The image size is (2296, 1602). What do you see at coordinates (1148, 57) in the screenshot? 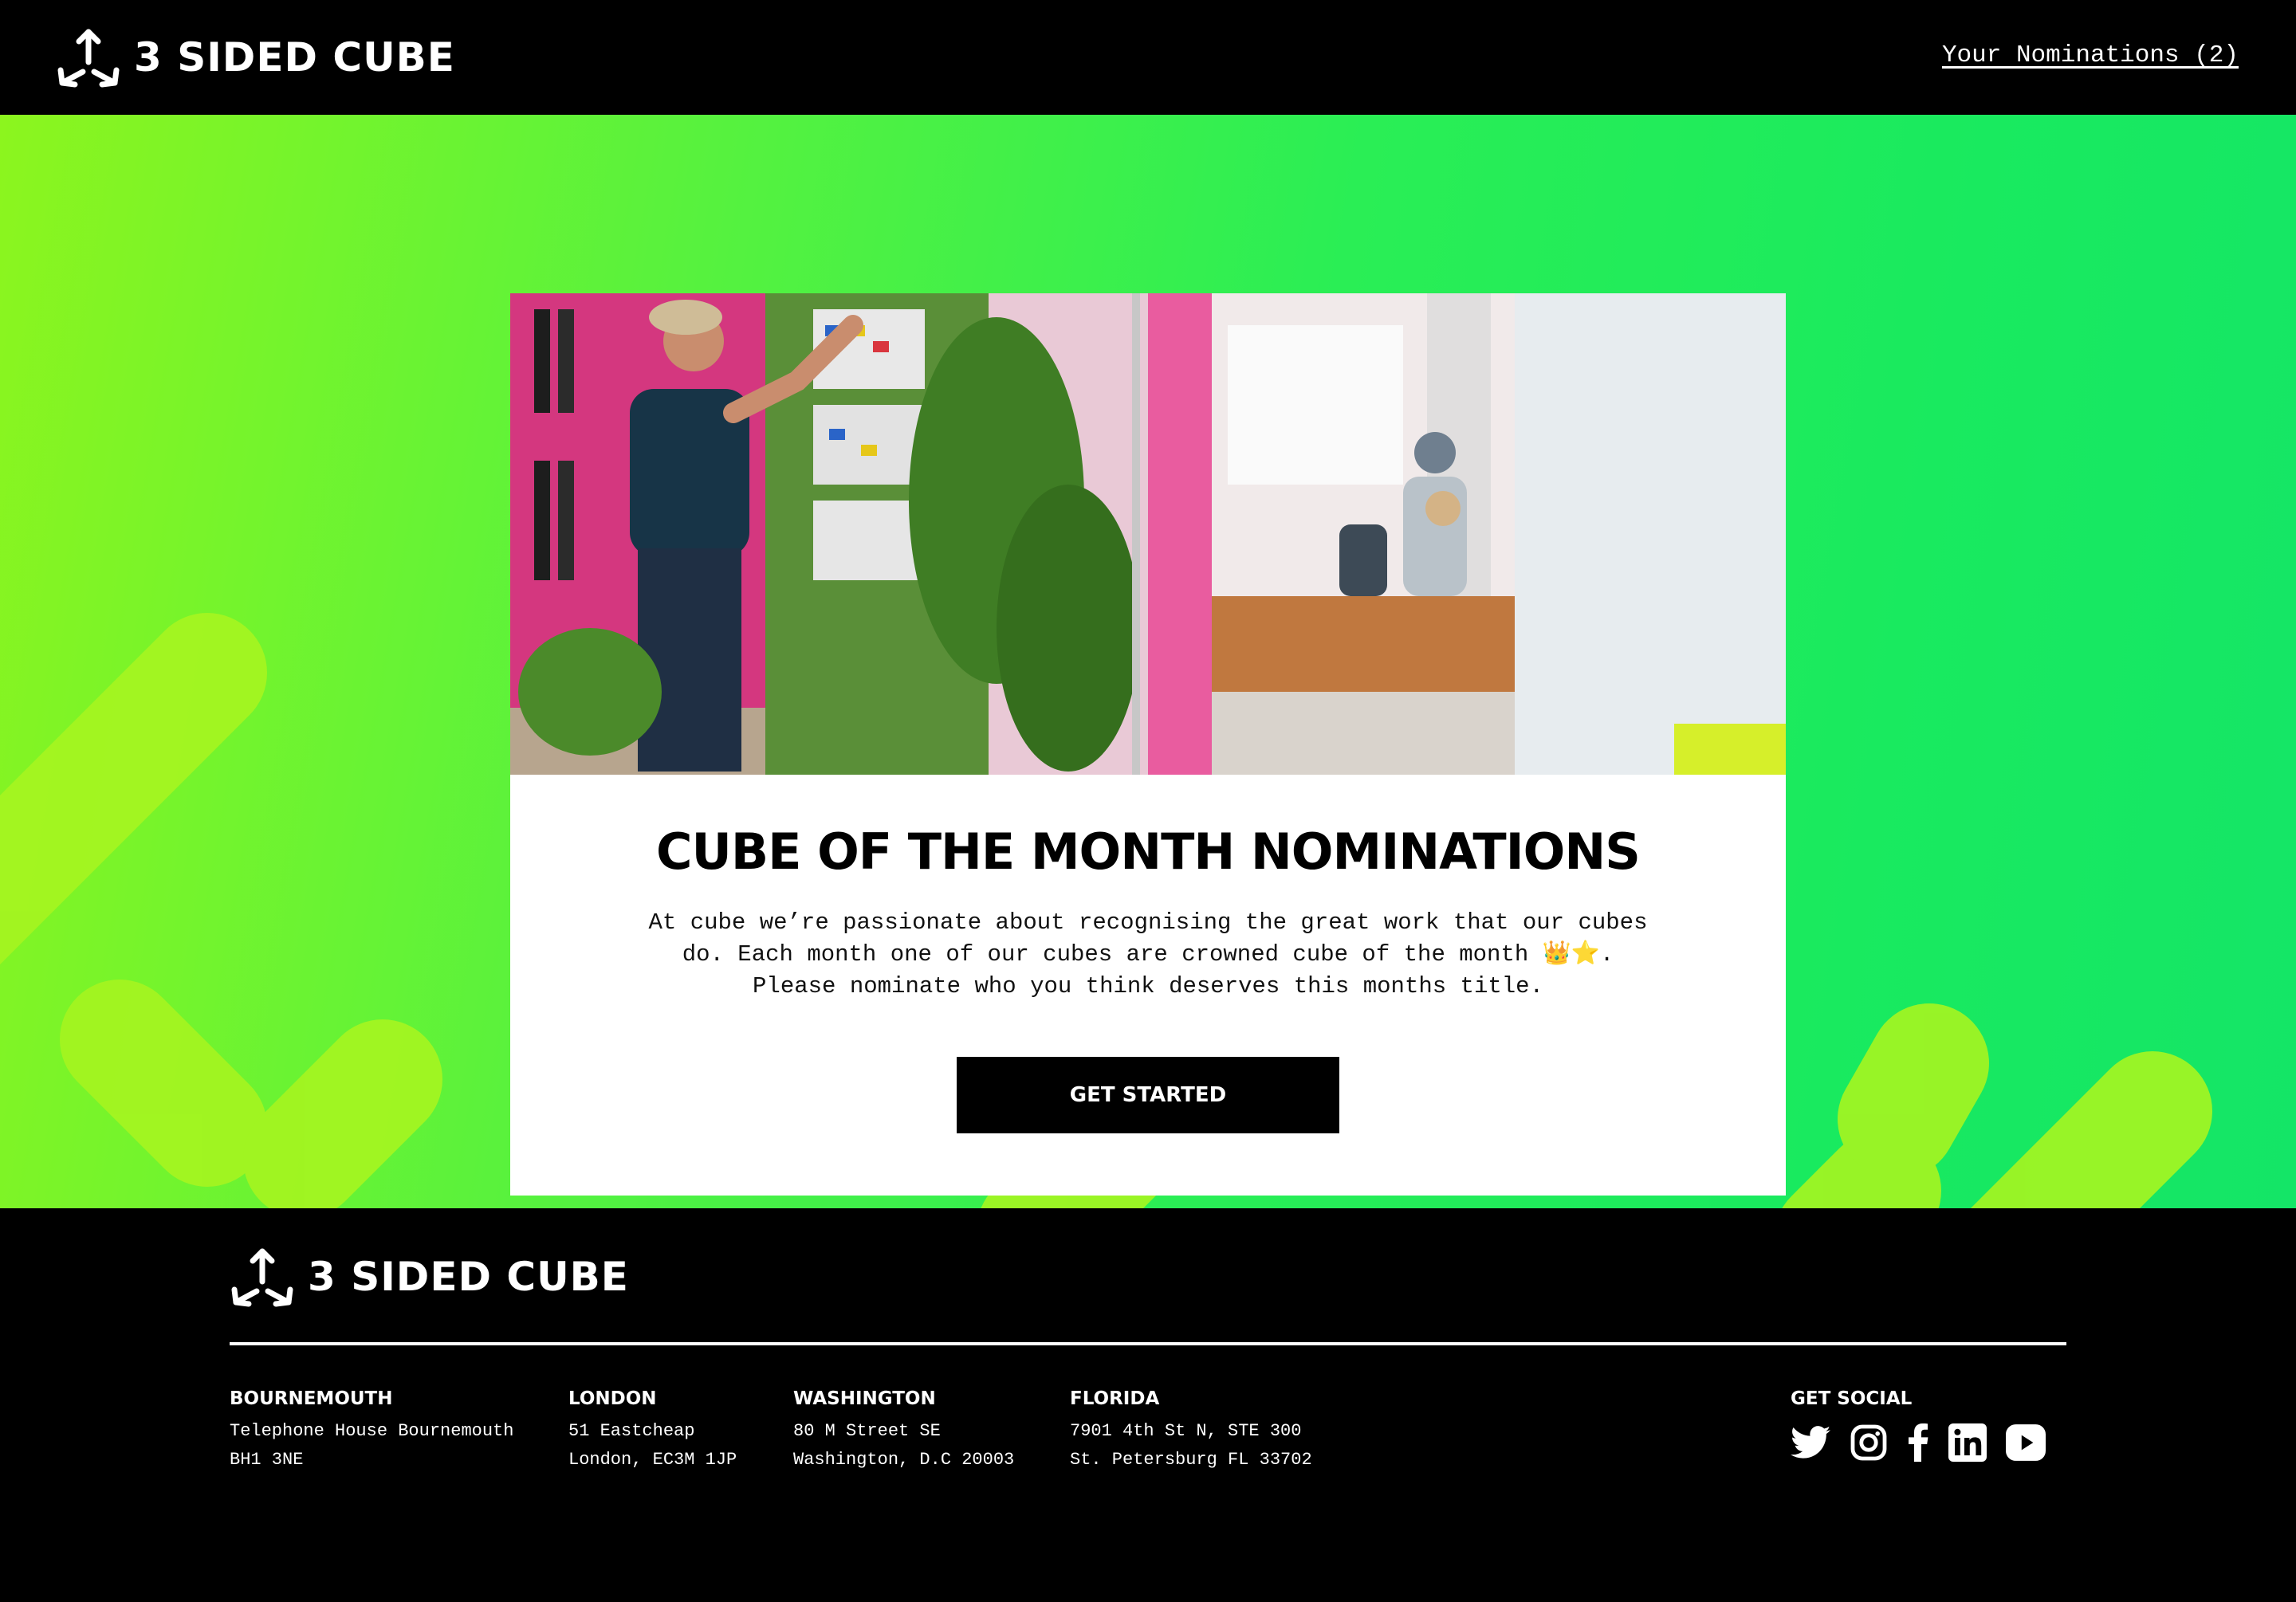
I see `site-header: 3 SIDED CUBE Your Nominations (2)` at bounding box center [1148, 57].